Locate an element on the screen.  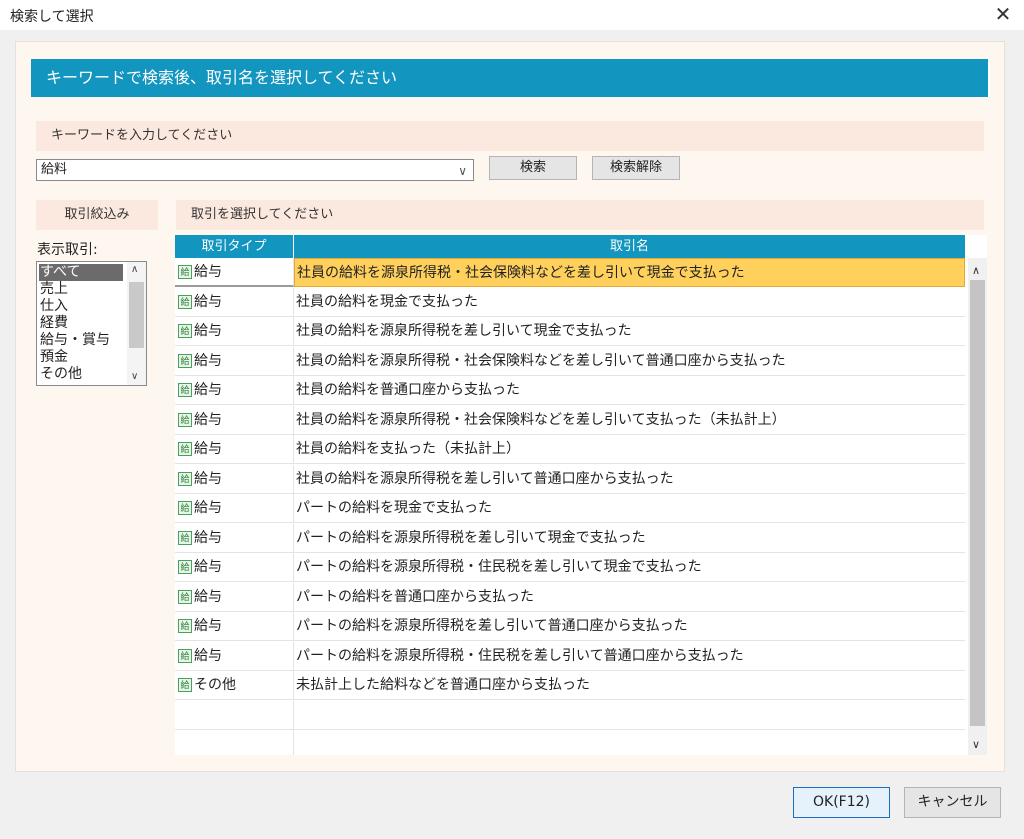
table-row: 給給与 パートの給料を源泉所得税を差し引いて現金で支払った is located at coordinates (570, 538).